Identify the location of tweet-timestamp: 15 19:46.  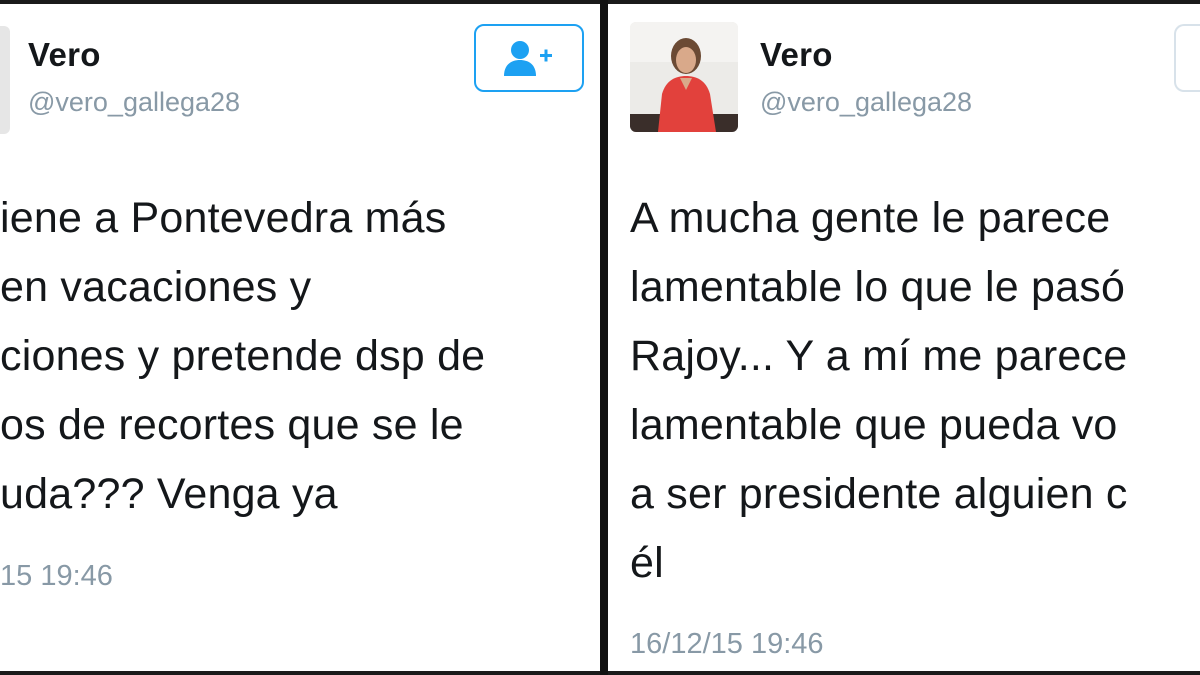
(56, 576).